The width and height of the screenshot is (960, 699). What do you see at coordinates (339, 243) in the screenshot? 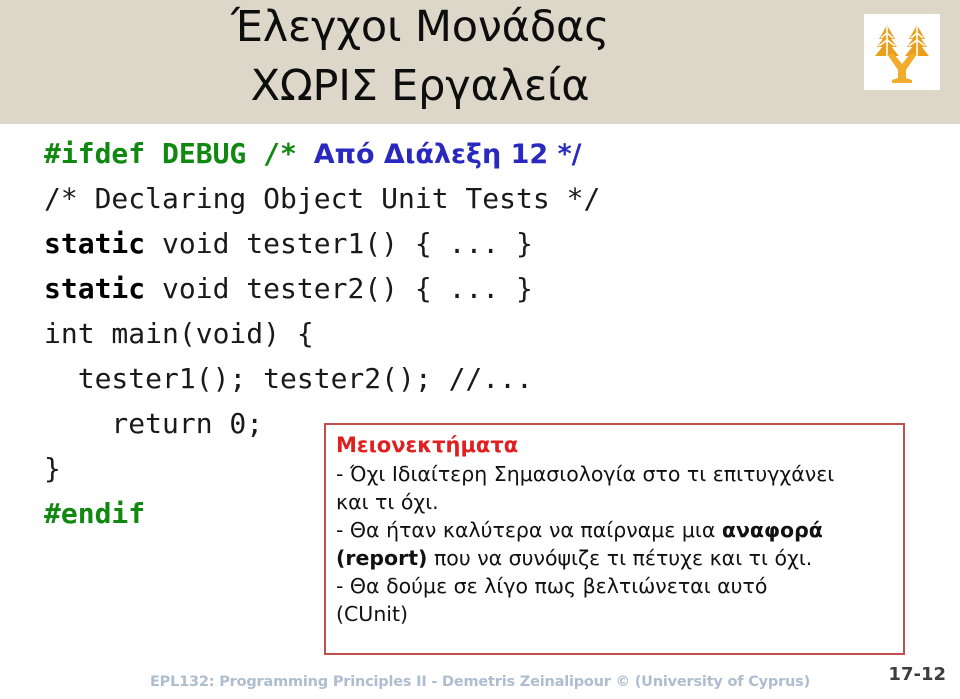
I see `code-token: void tester1() { ... }` at bounding box center [339, 243].